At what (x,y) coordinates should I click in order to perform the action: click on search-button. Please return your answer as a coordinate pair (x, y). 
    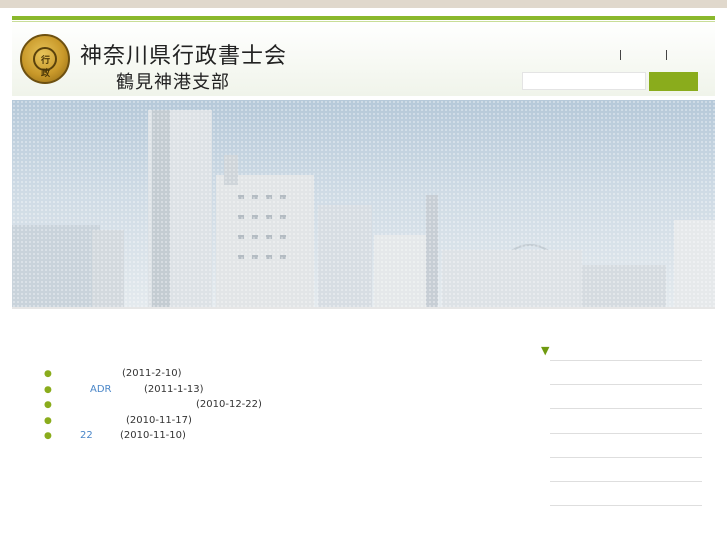
    Looking at the image, I should click on (673, 81).